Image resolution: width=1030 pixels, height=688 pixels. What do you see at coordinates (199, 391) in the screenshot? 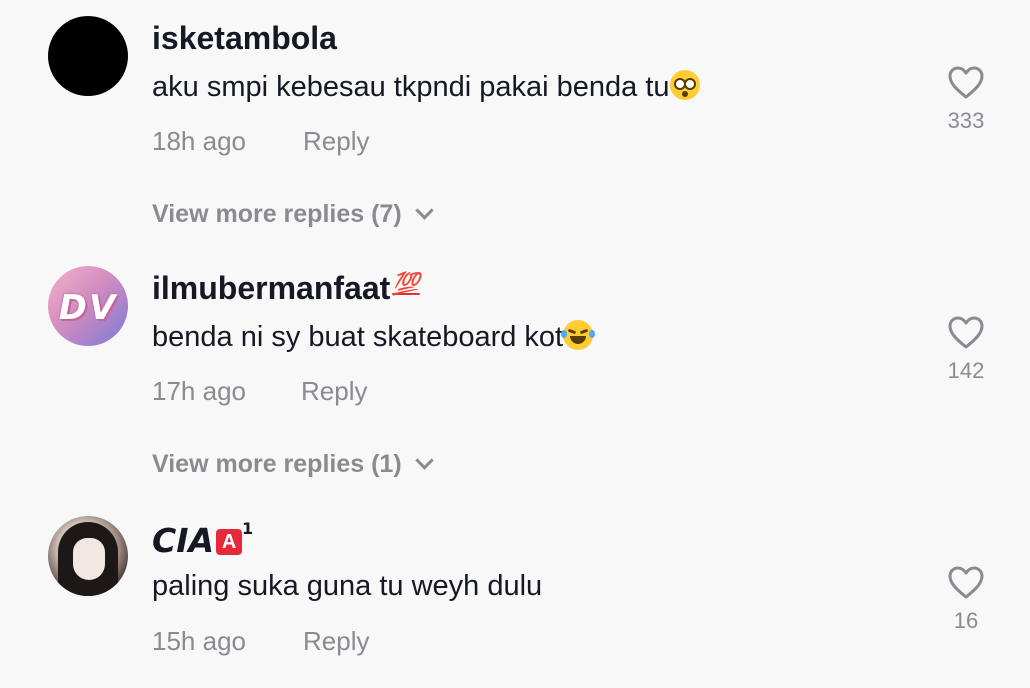
I see `comment-timestamp: 17h ago` at bounding box center [199, 391].